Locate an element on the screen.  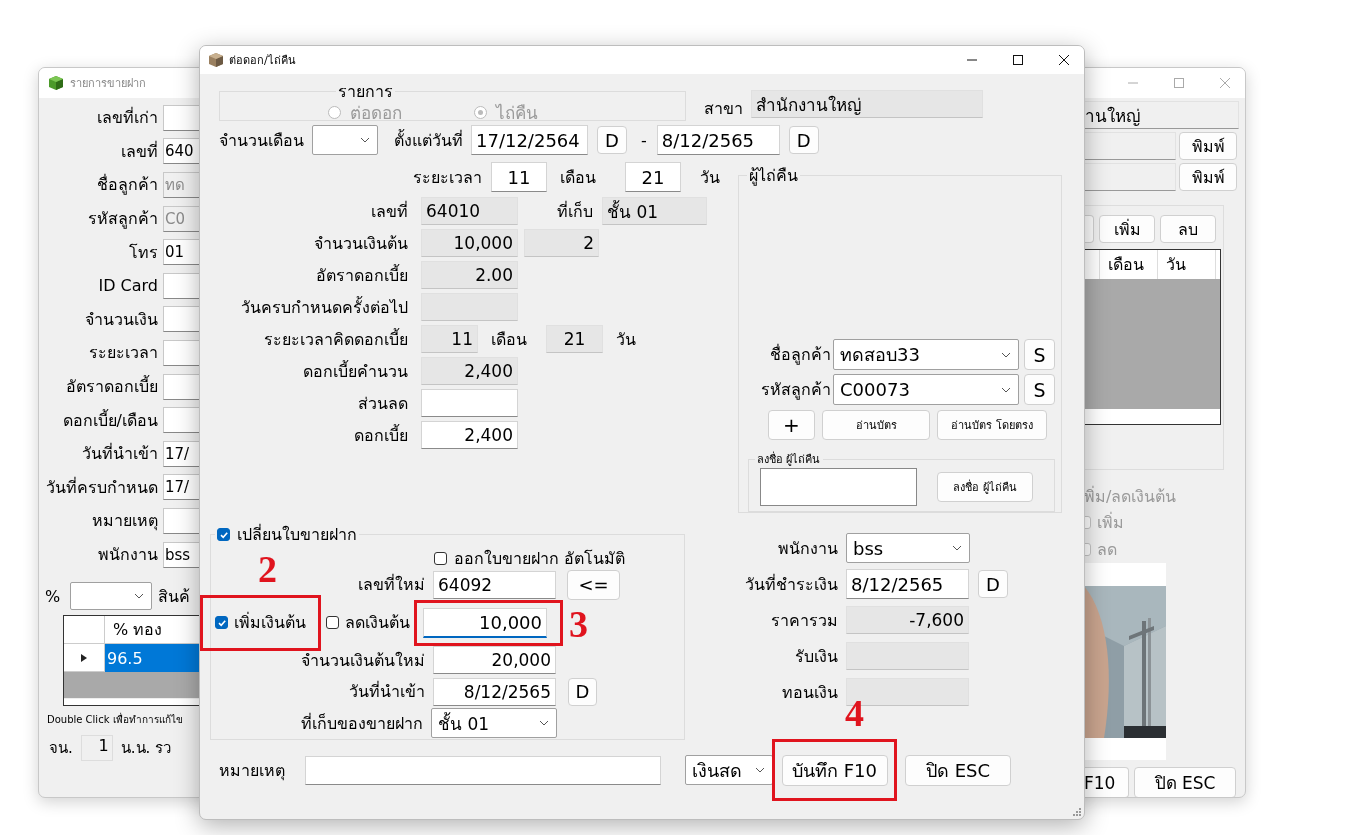
table-cell: 96.5 is located at coordinates (152, 658).